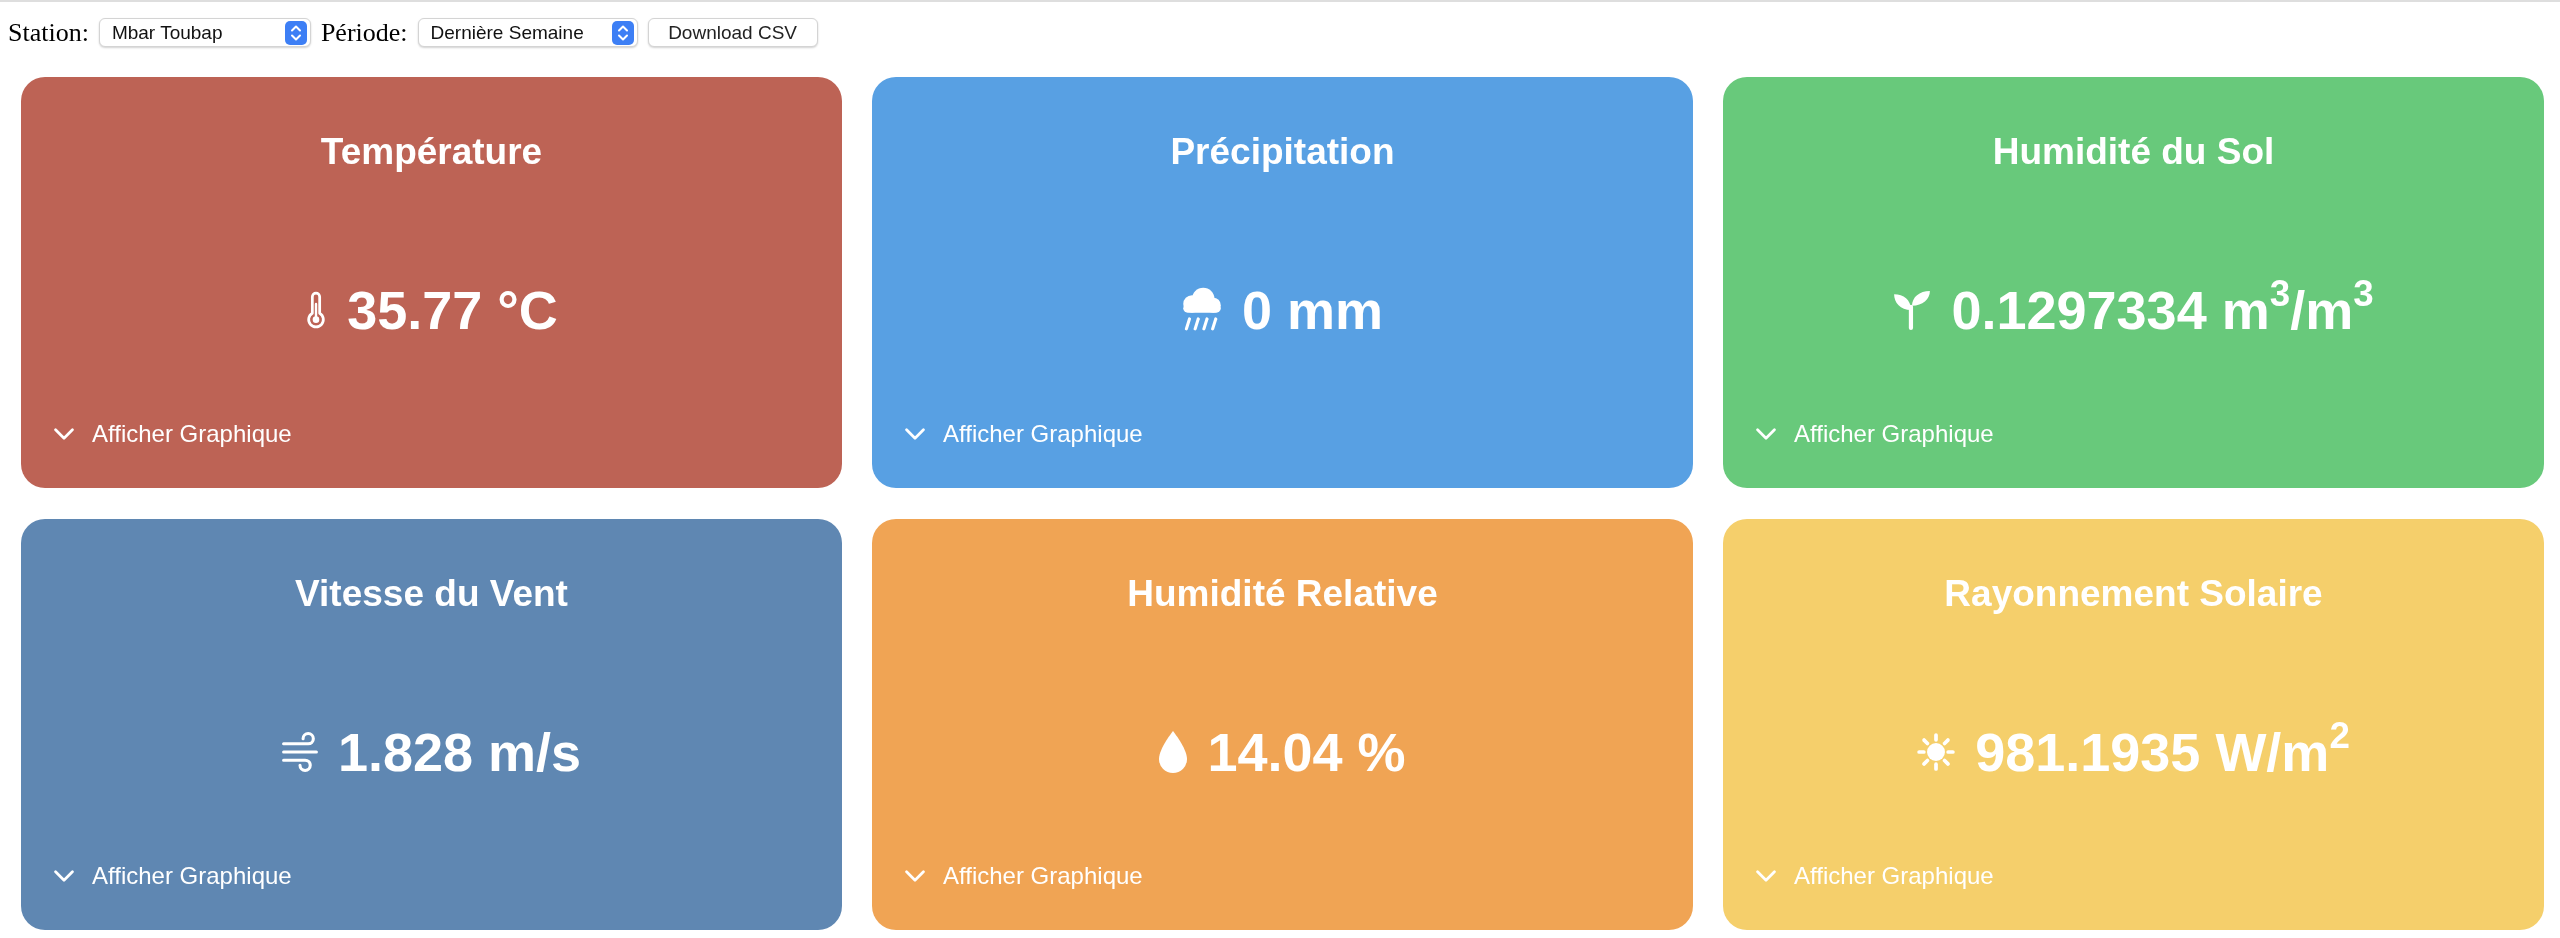 Image resolution: width=2560 pixels, height=938 pixels. What do you see at coordinates (452, 309) in the screenshot?
I see `card-value: 35.77 °C` at bounding box center [452, 309].